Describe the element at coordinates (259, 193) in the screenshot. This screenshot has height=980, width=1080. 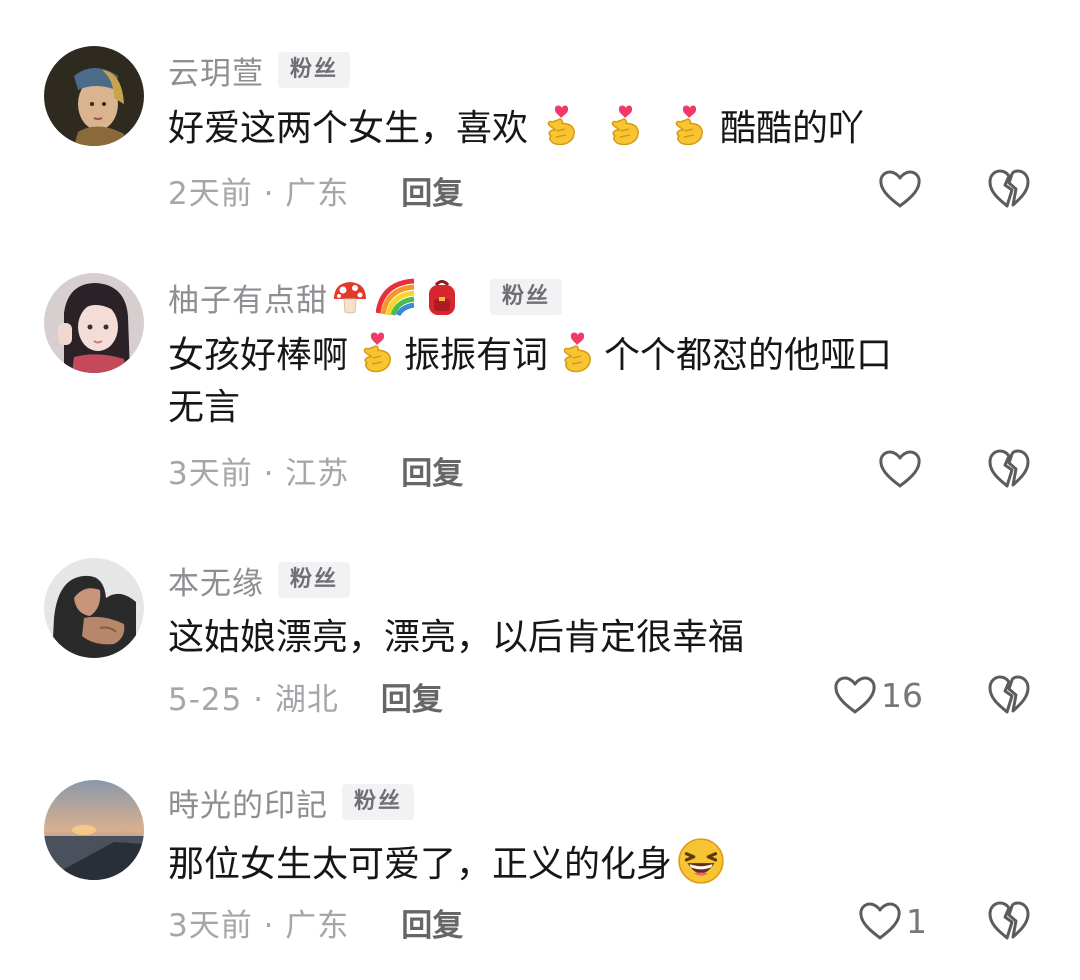
I see `time-location: 2天前 · 广东` at that location.